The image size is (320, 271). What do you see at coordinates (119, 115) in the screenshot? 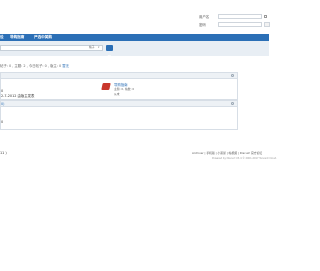
I see `forum-section-2: 0) 0` at bounding box center [119, 115].